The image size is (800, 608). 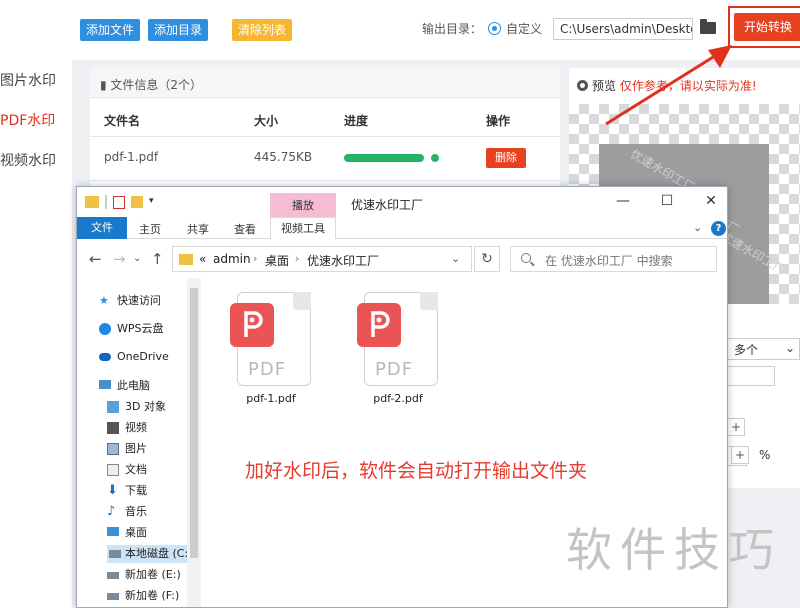 I want to click on tab-file: 文件, so click(x=102, y=228).